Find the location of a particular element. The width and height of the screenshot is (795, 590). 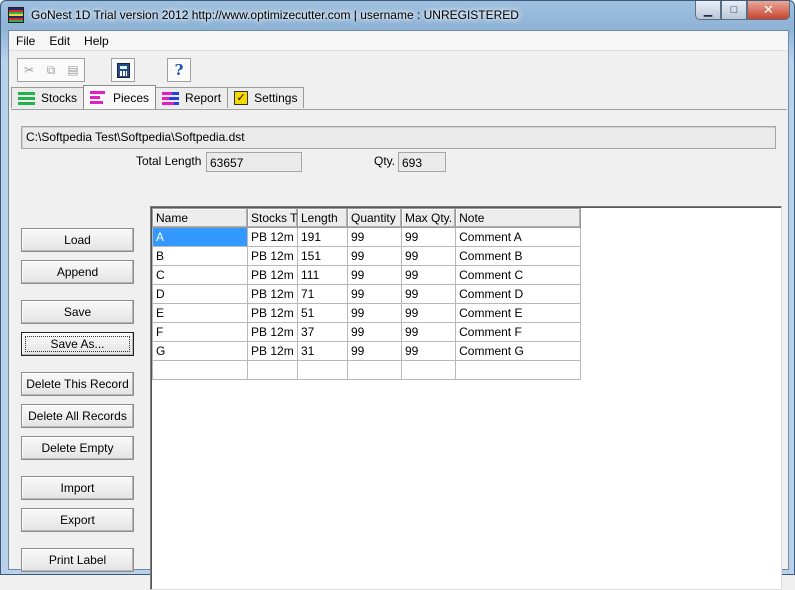

calculator-icon is located at coordinates (123, 70).